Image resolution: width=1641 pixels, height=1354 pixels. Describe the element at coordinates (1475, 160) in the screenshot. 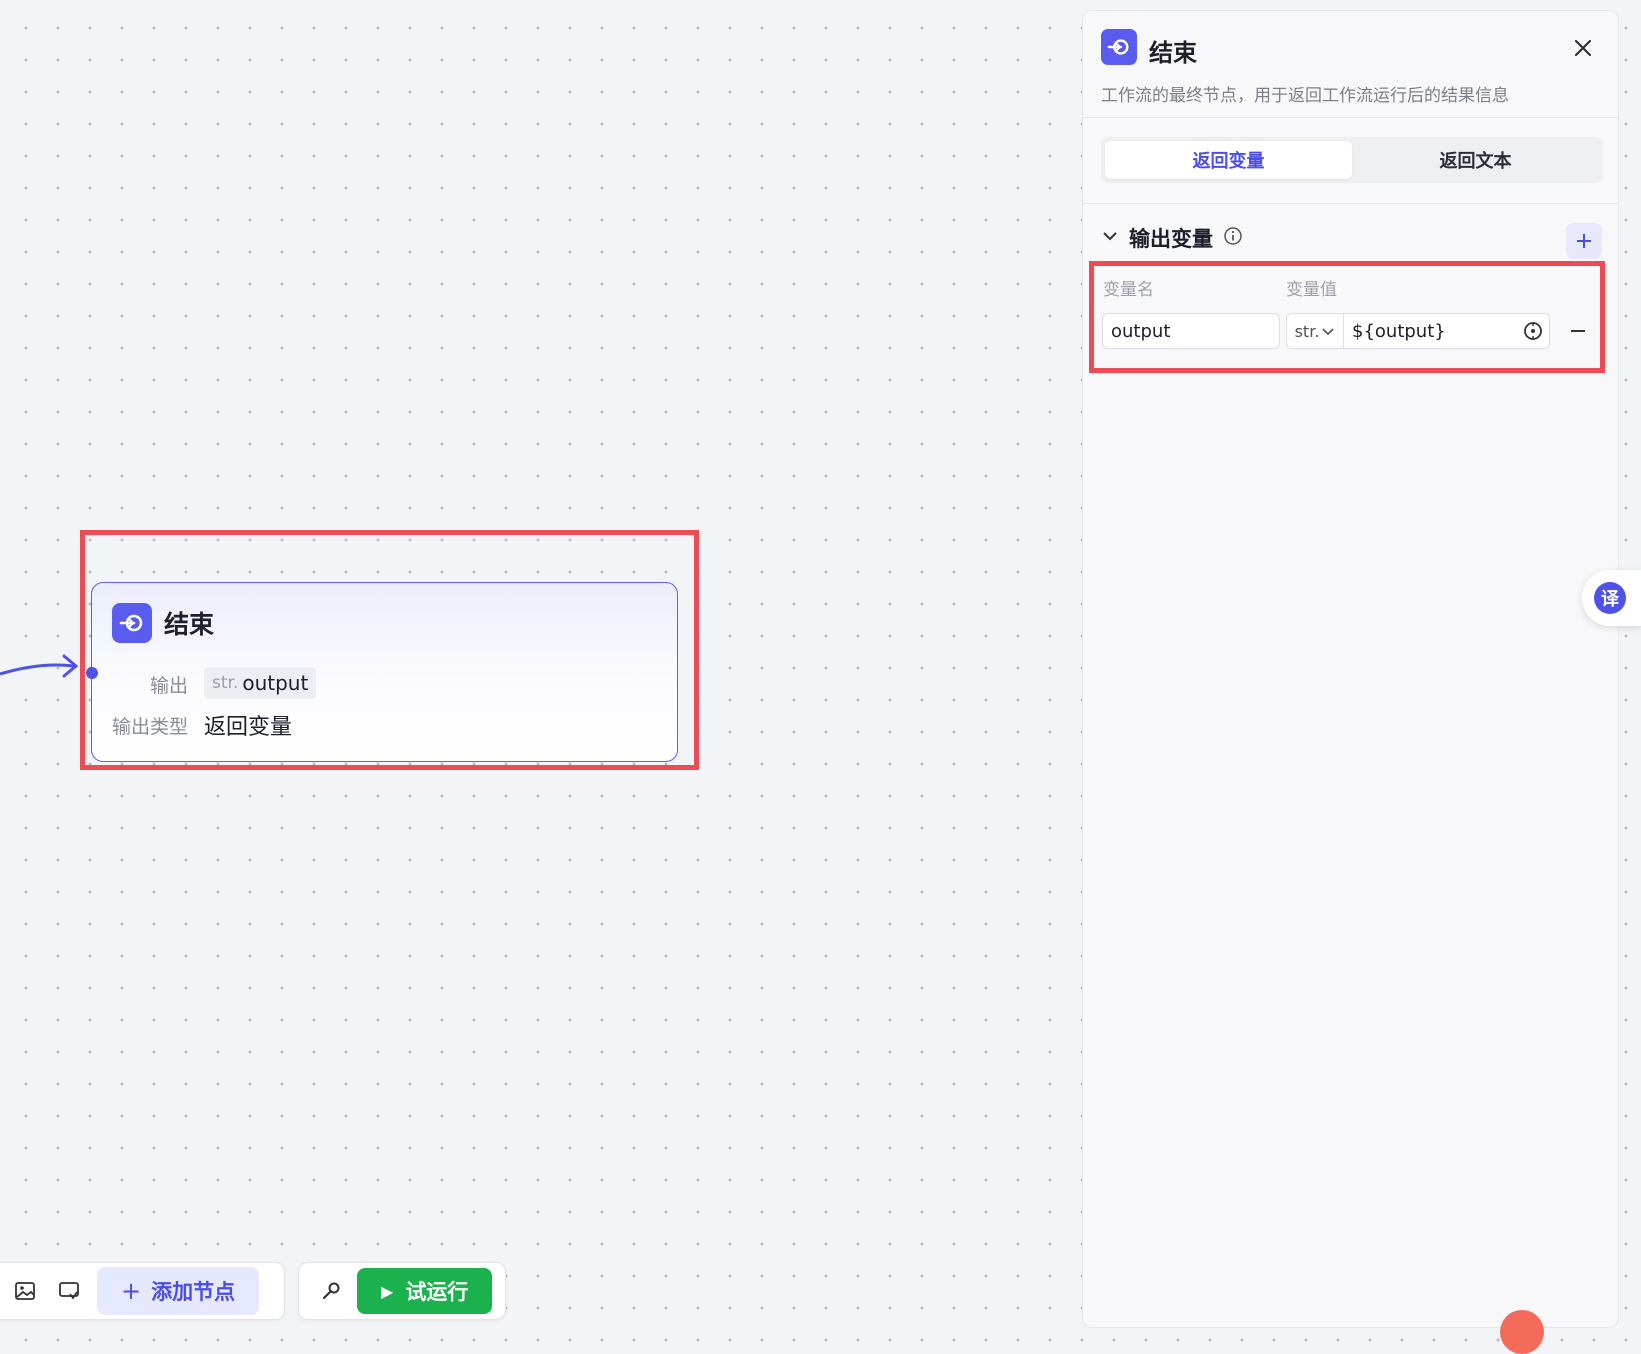

I see `tab-return-text: 返回文本` at that location.